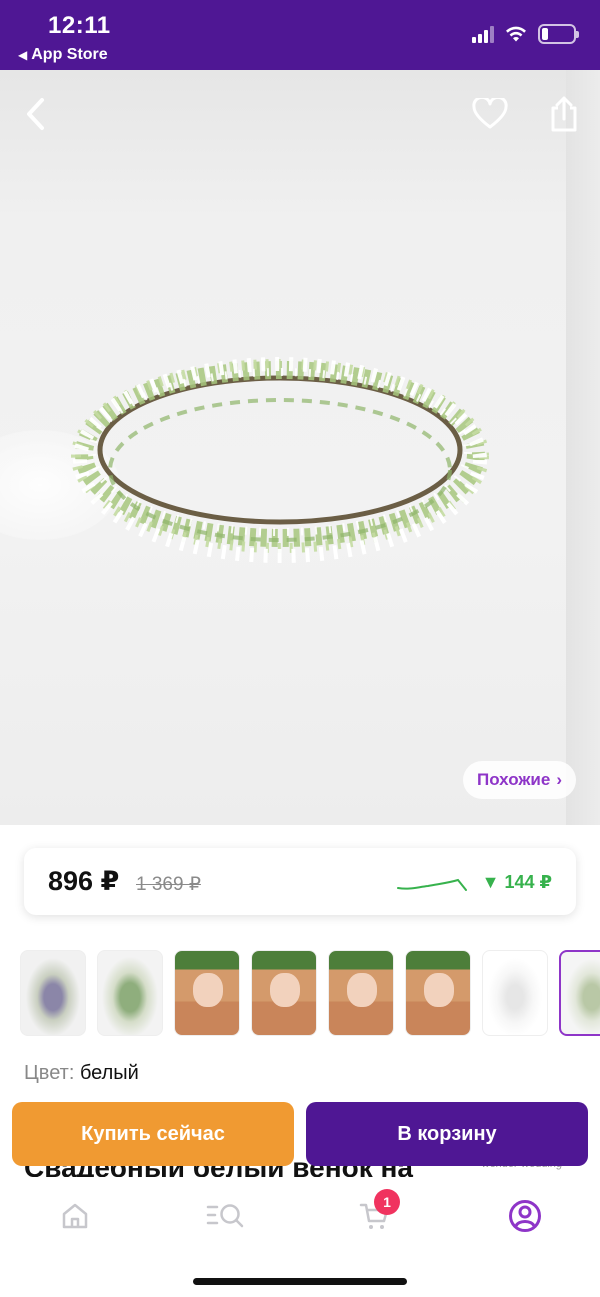  Describe the element at coordinates (513, 779) in the screenshot. I see `similar-label: Похожие` at that location.